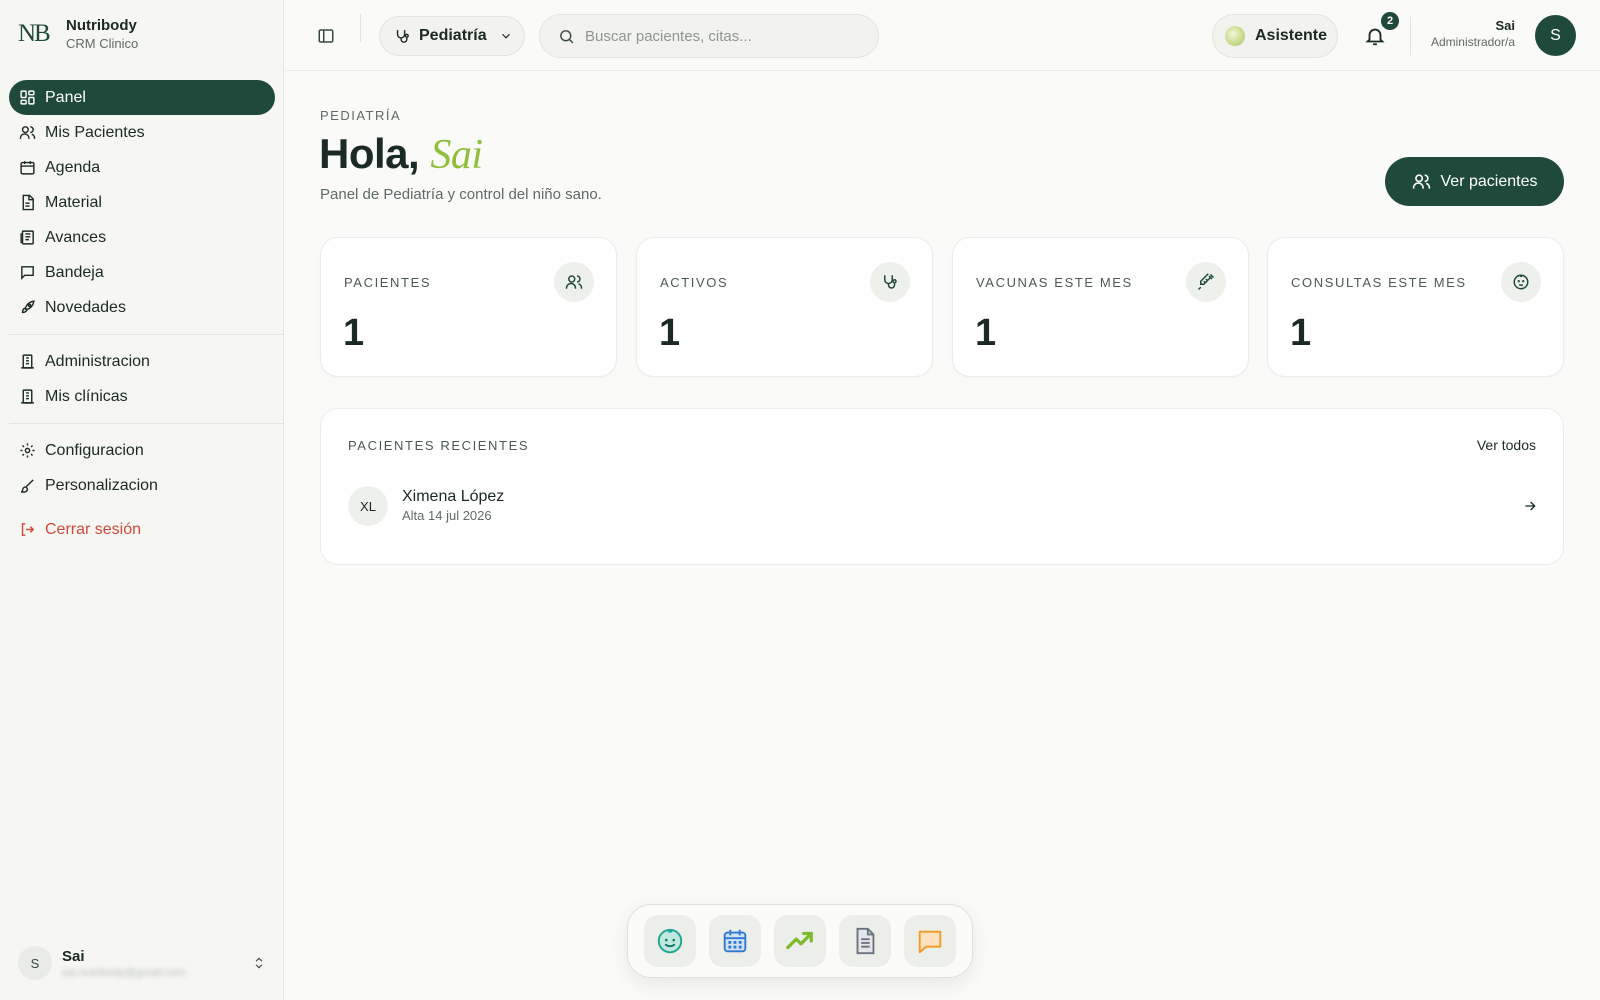 The width and height of the screenshot is (1600, 1000). What do you see at coordinates (1100, 307) in the screenshot?
I see `stat-card-vacunas: VACUNAS ESTE MES 1` at bounding box center [1100, 307].